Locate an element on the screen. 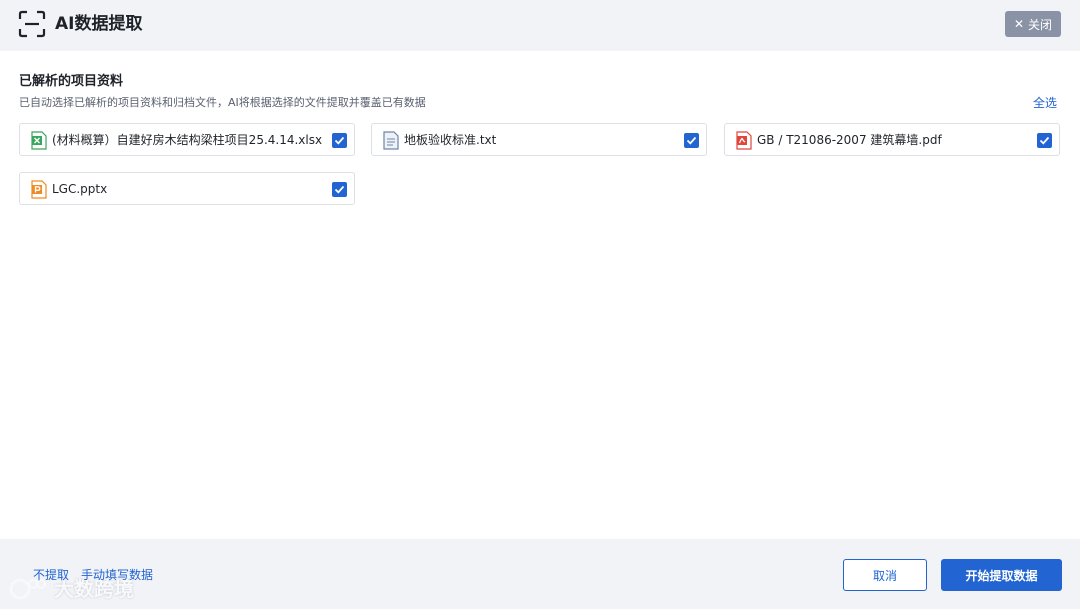  manual-fill-link: 手动填写数据 is located at coordinates (117, 575).